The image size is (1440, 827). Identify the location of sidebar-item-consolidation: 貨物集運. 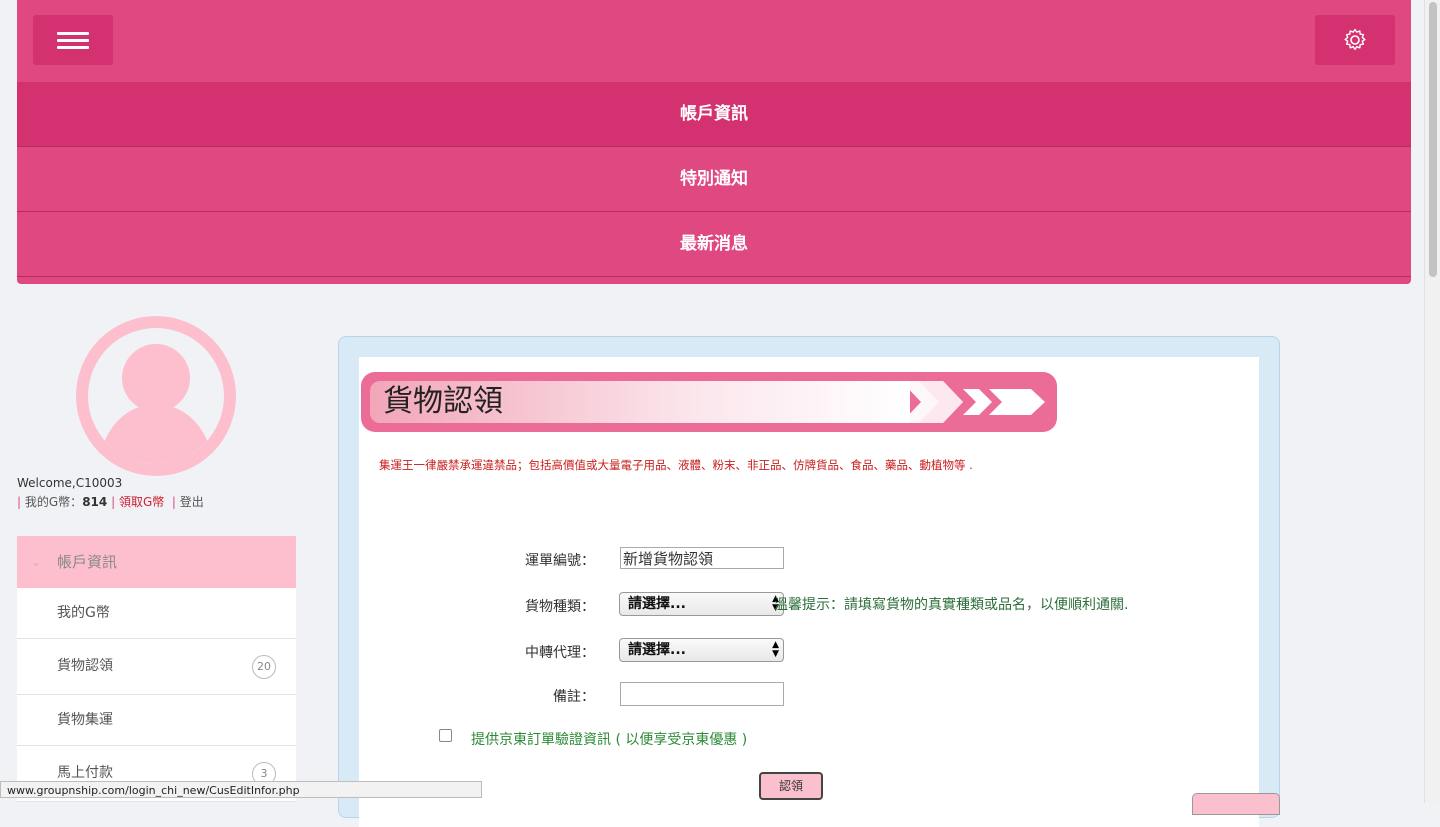
(156, 720).